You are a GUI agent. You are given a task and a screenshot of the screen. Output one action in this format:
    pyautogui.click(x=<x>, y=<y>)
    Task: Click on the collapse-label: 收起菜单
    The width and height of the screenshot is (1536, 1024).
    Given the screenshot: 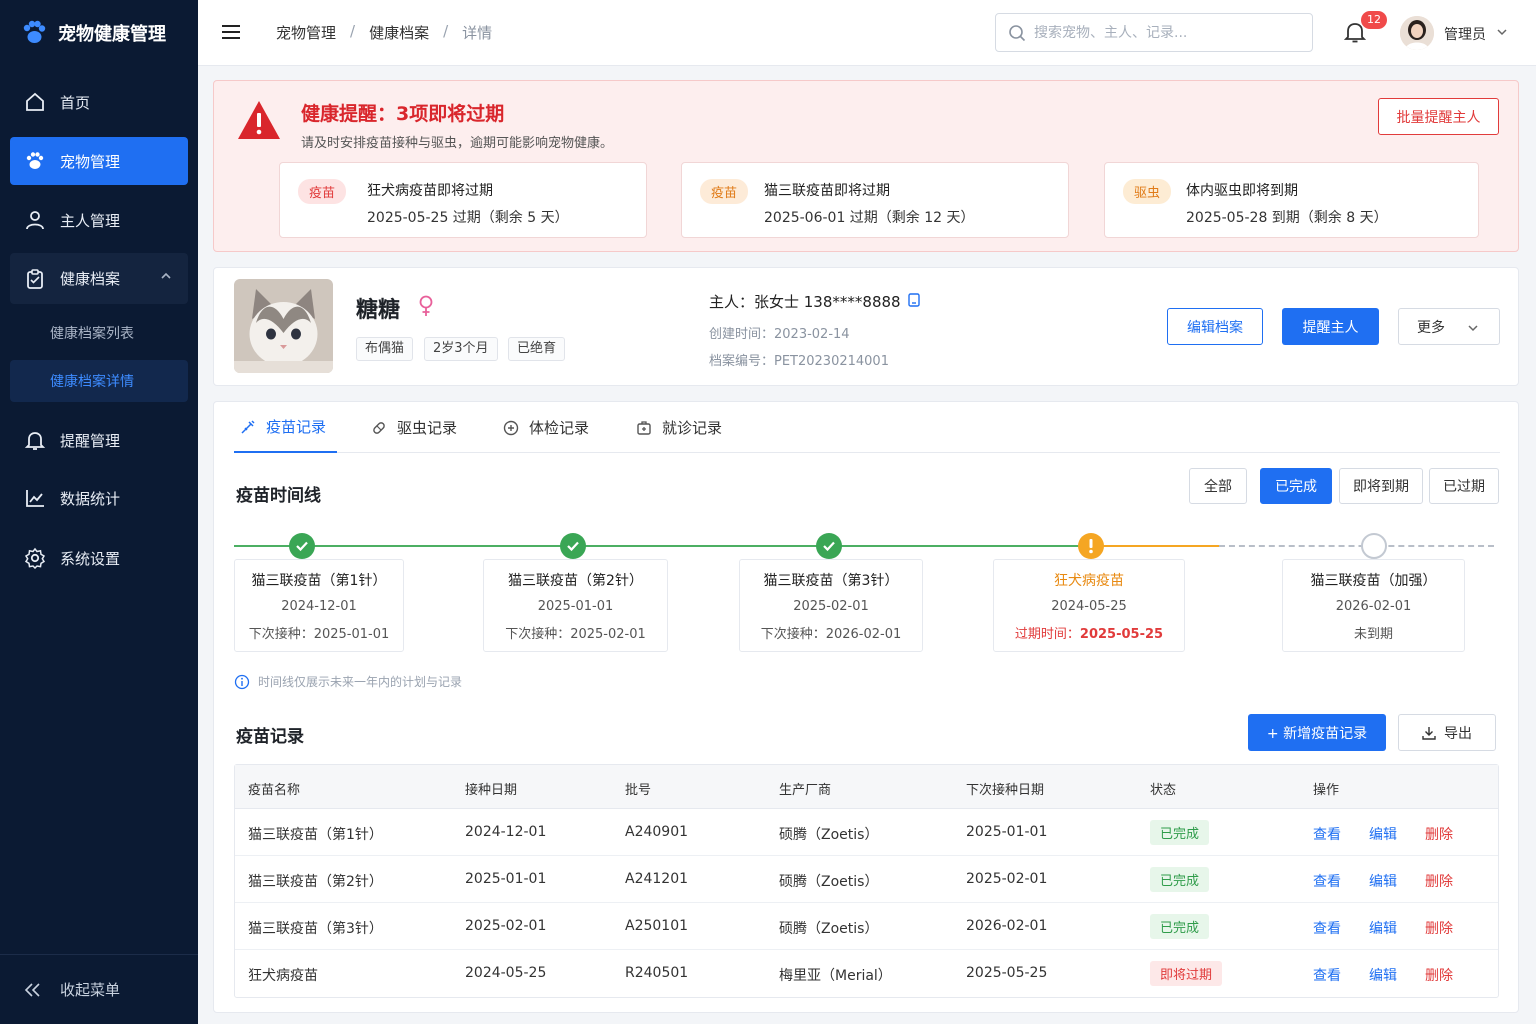 What is the action you would take?
    pyautogui.click(x=90, y=990)
    